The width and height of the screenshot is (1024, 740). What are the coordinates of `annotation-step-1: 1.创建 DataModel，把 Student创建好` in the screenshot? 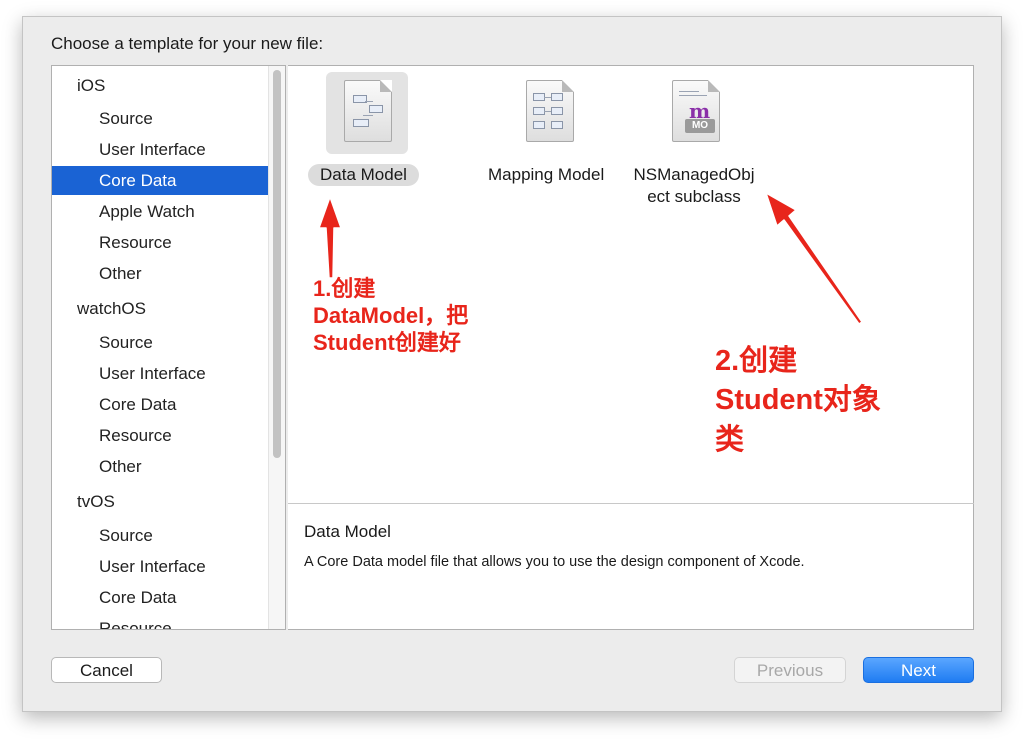 It's located at (391, 315).